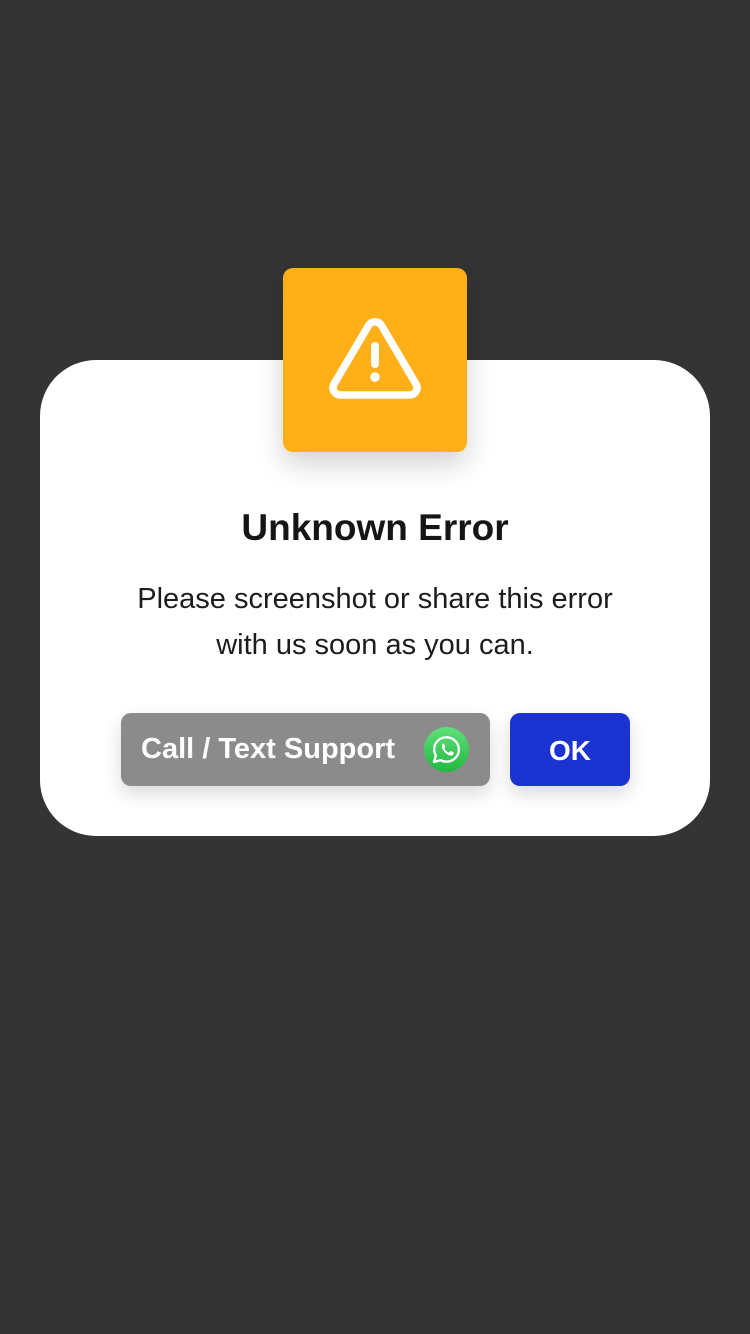 This screenshot has height=1334, width=750. What do you see at coordinates (570, 749) in the screenshot?
I see `ok-button: OK` at bounding box center [570, 749].